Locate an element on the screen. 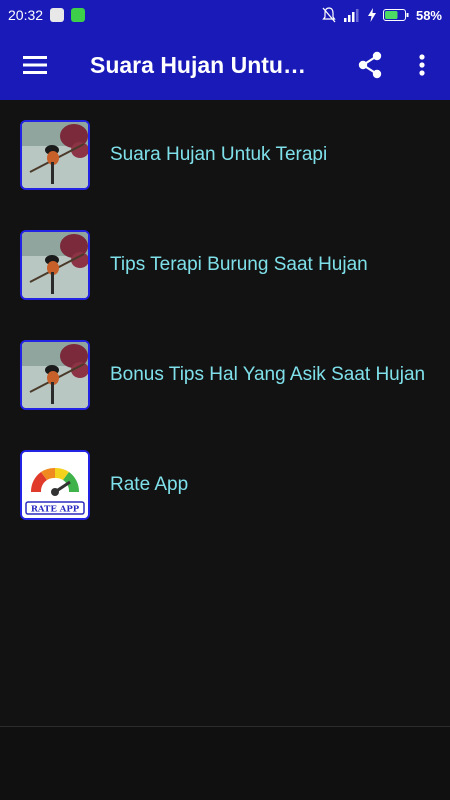 The width and height of the screenshot is (450, 800). android-notification-icon is located at coordinates (78, 15).